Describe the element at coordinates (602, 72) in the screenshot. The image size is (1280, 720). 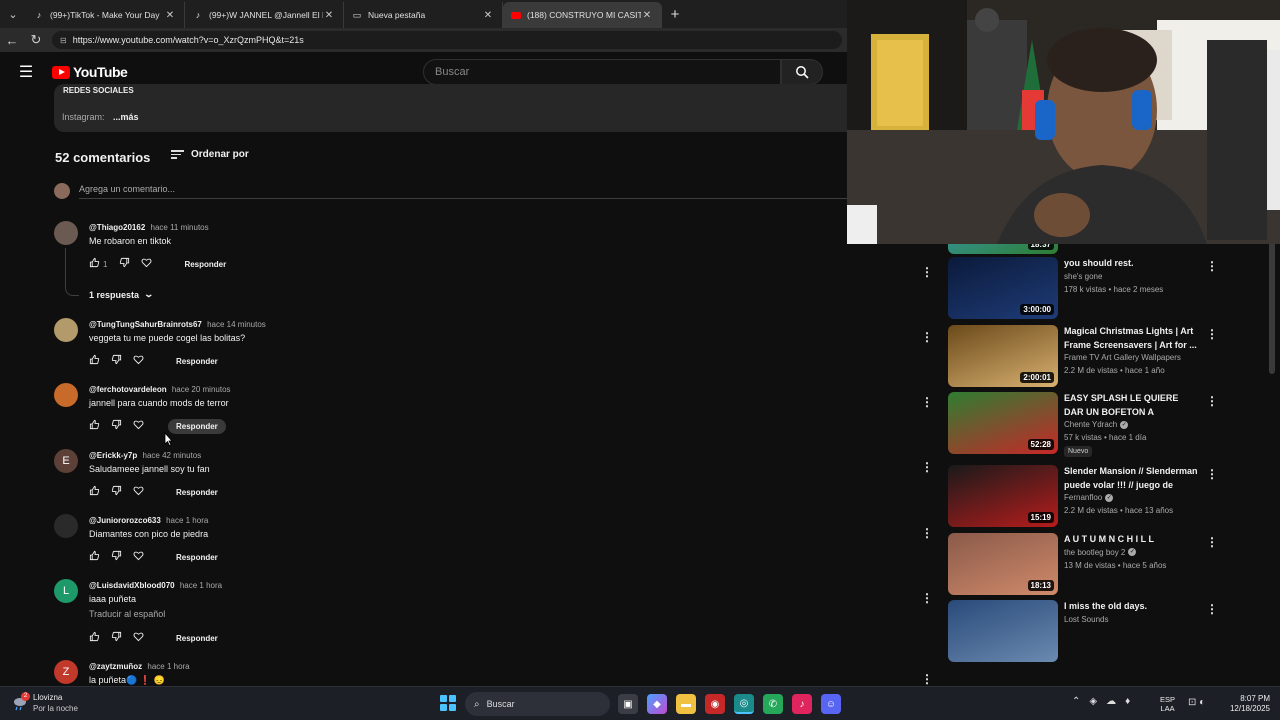
I see `search-input: Buscar` at that location.